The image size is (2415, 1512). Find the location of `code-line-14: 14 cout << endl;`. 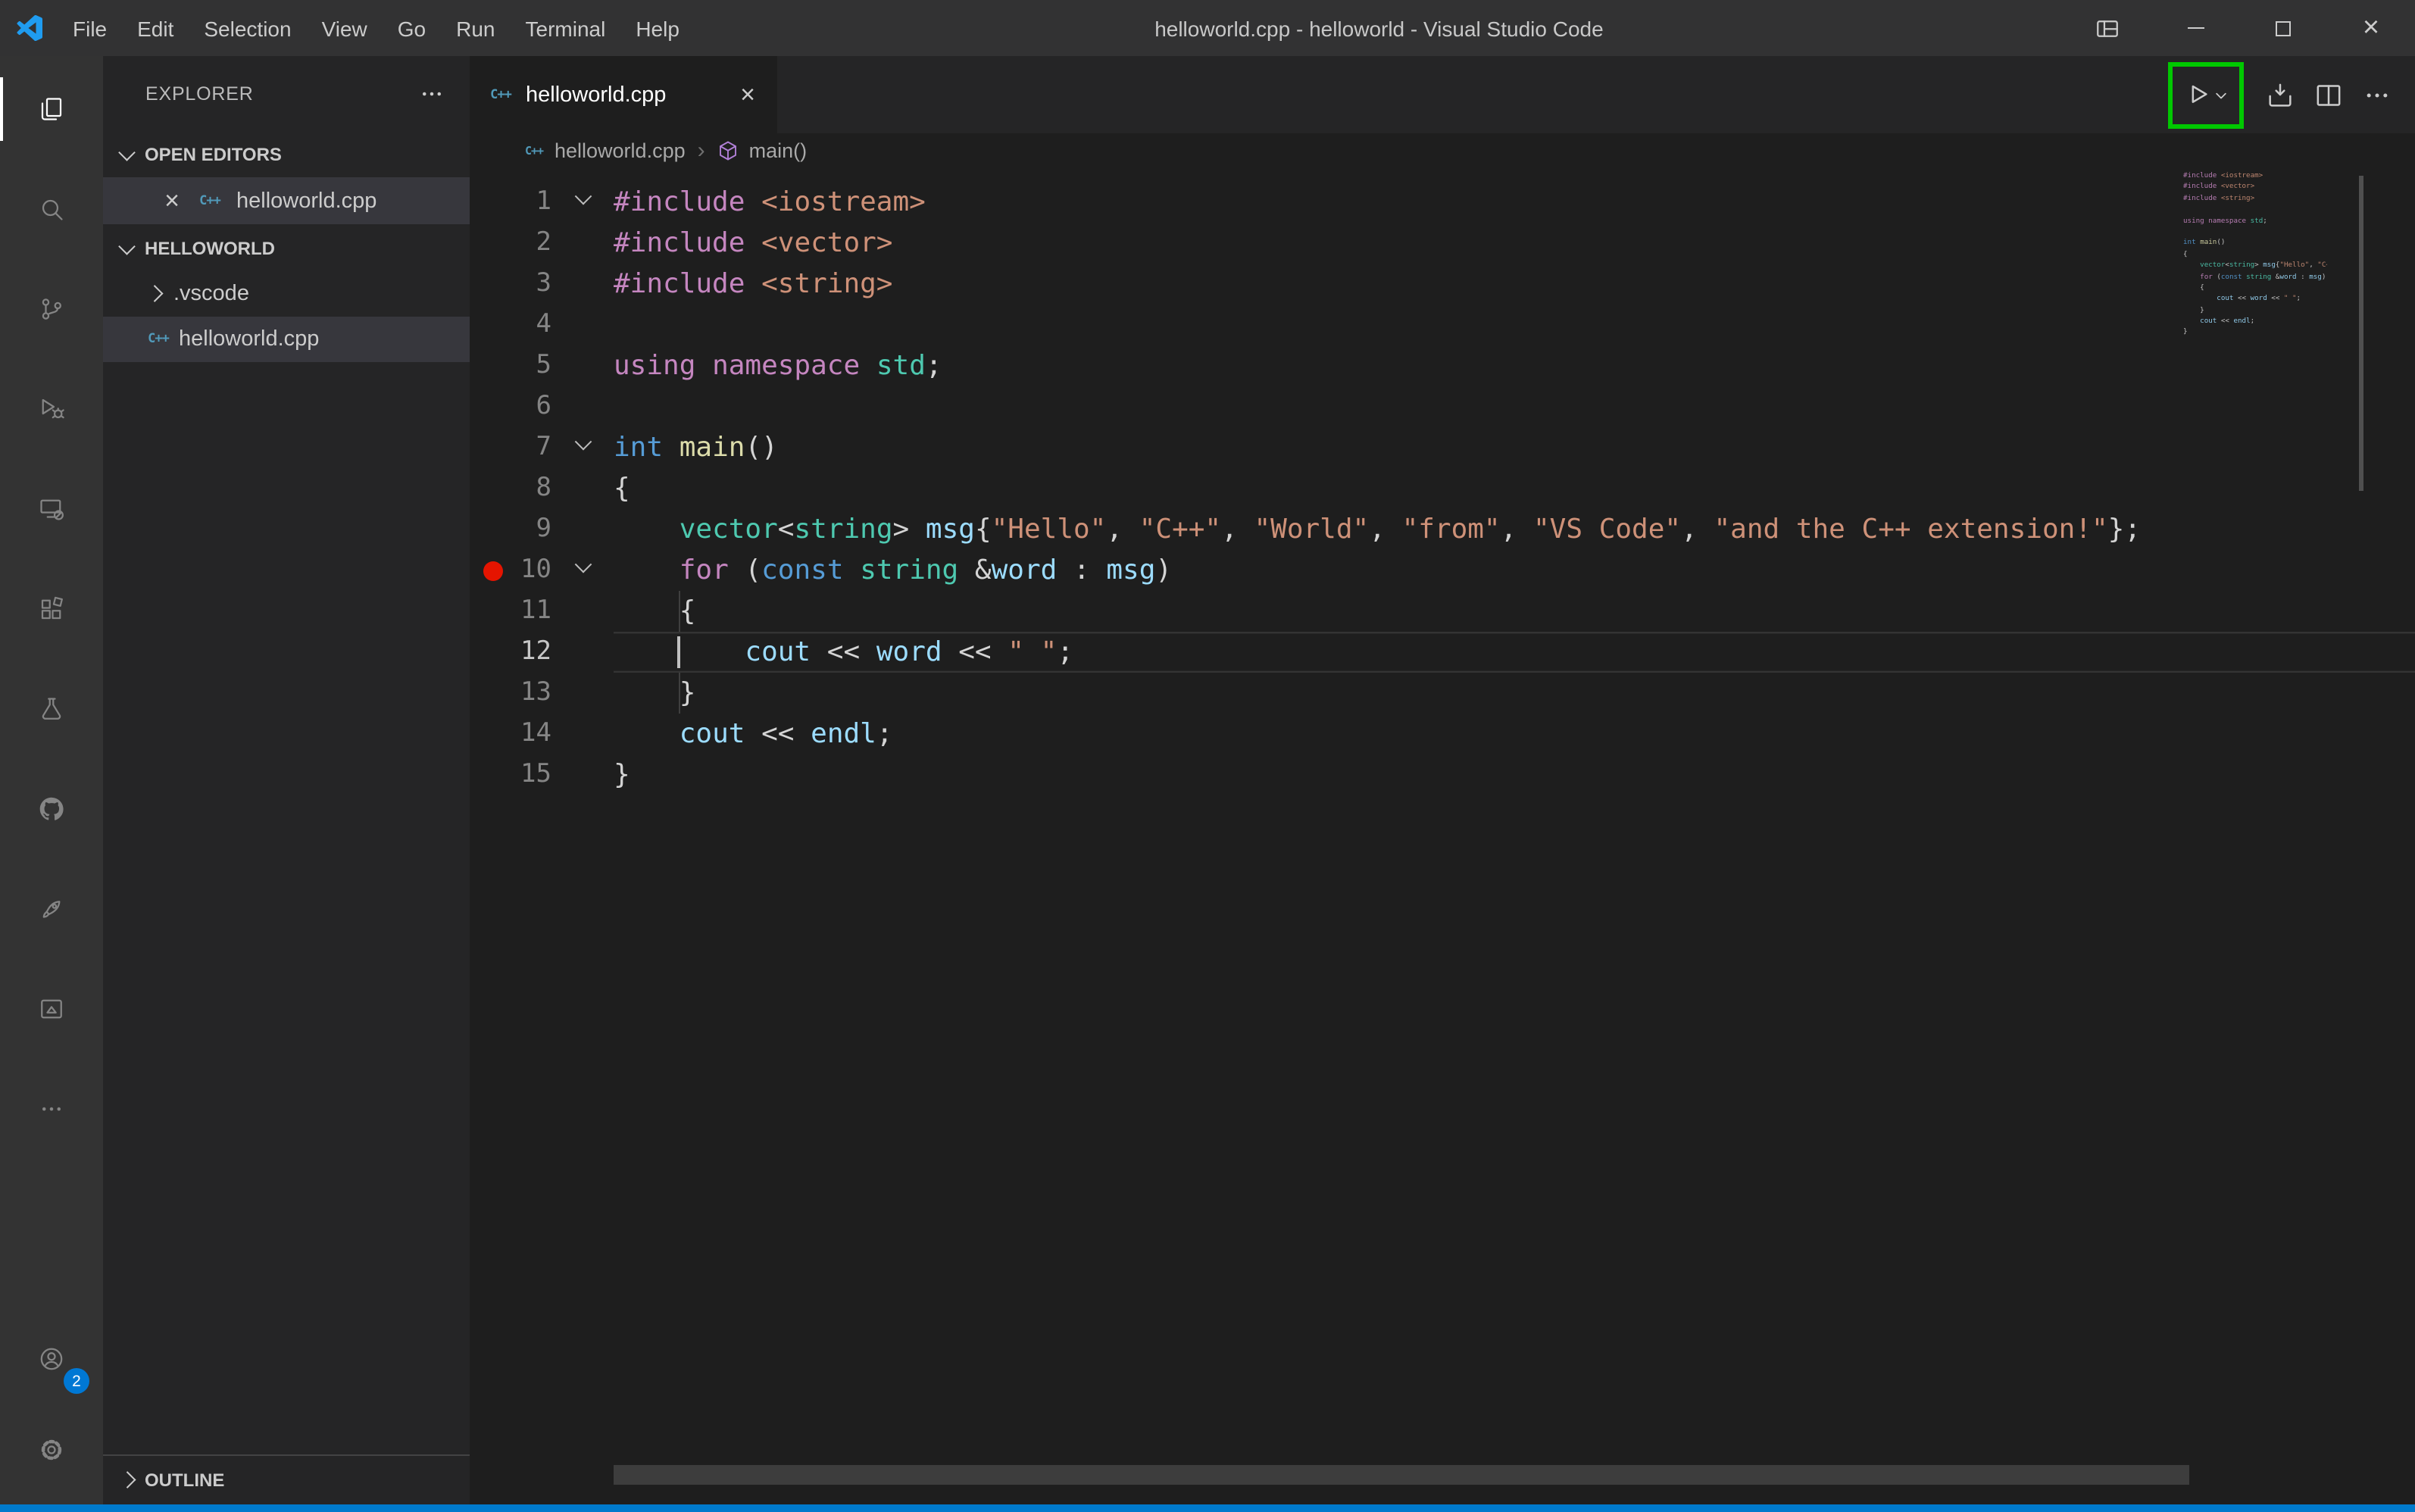

code-line-14: 14 cout << endl; is located at coordinates (1442, 734).